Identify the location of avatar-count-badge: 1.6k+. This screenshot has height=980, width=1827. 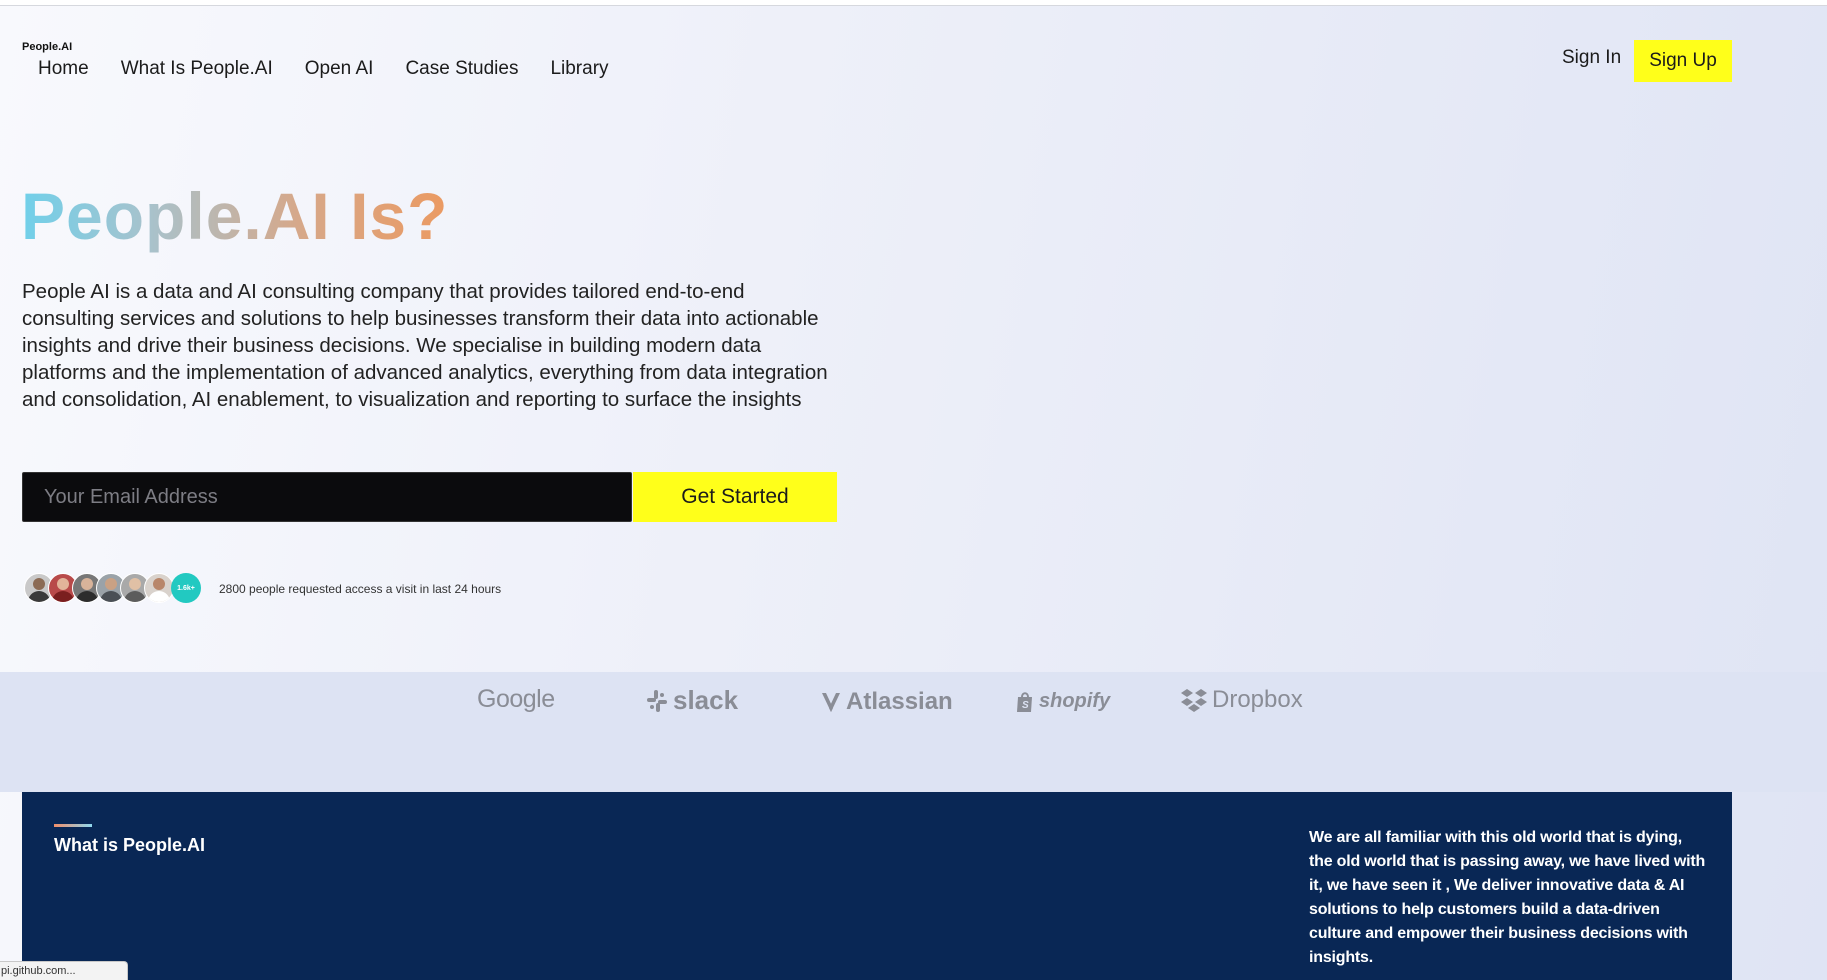
(186, 588).